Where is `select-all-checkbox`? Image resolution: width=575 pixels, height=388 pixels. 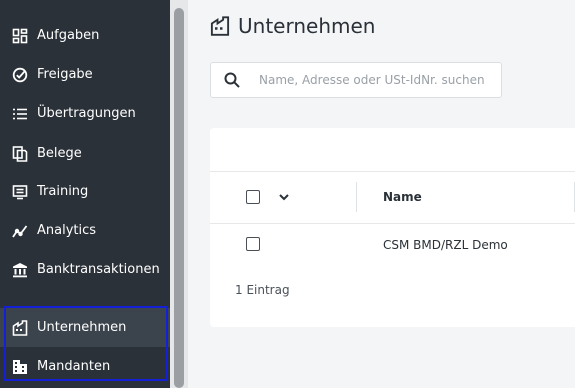
select-all-checkbox is located at coordinates (253, 197).